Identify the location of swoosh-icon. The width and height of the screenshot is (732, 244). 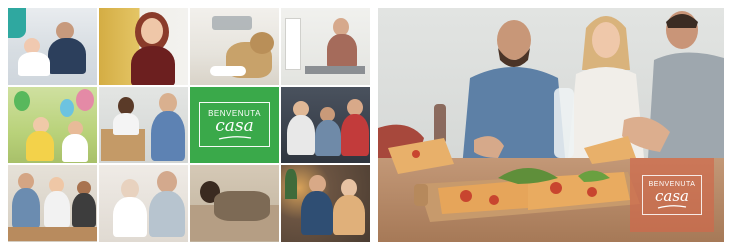
(234, 138).